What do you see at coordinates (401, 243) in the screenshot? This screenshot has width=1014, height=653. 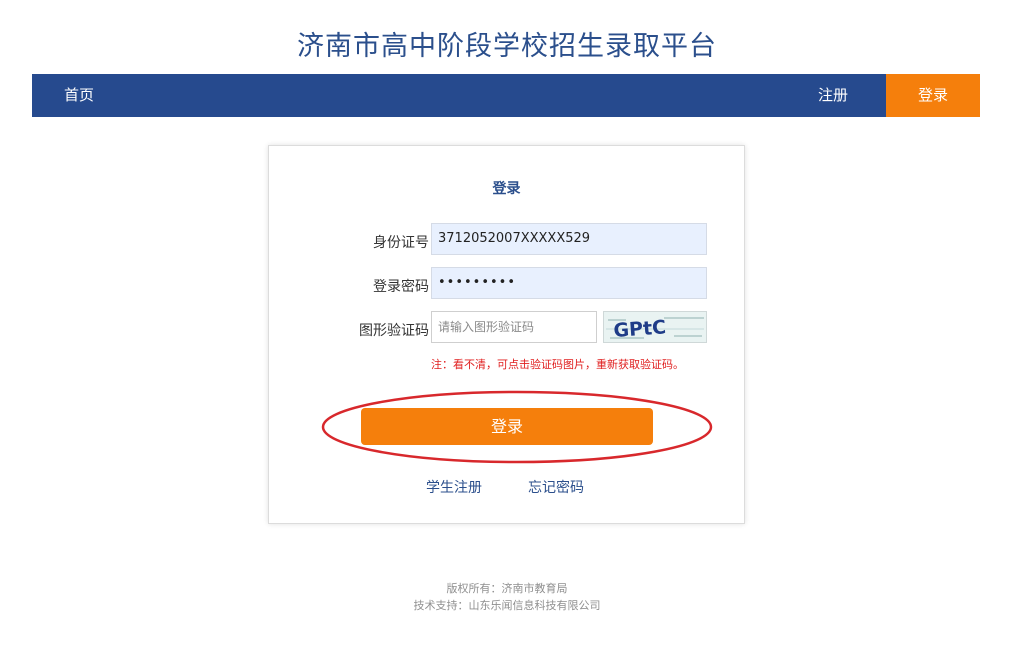 I see `id-number-label: 身份证号` at bounding box center [401, 243].